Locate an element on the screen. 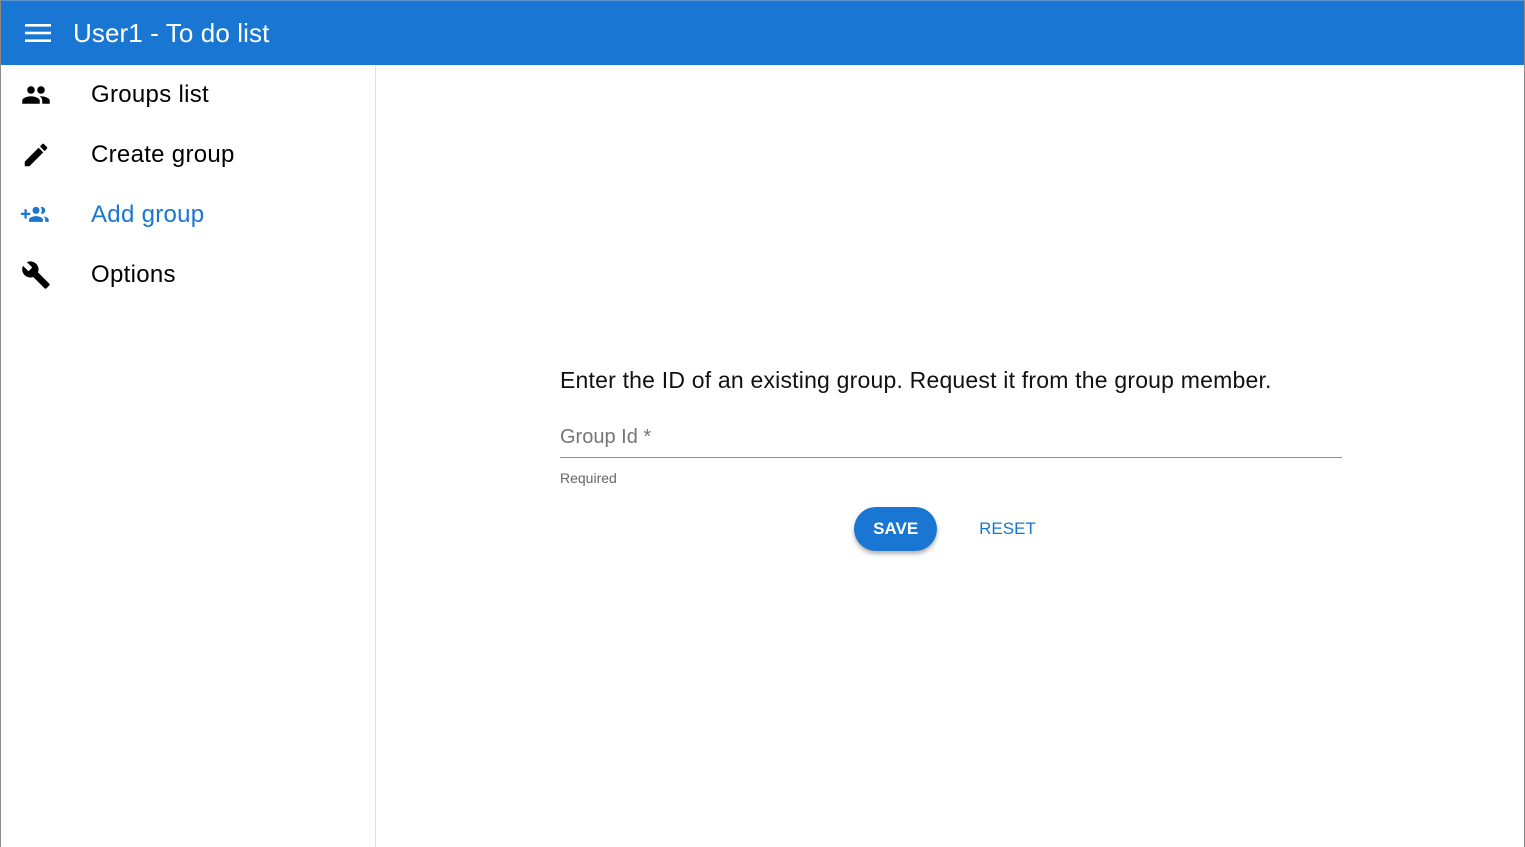 The height and width of the screenshot is (847, 1525). form-actions: SAVE RESET is located at coordinates (951, 529).